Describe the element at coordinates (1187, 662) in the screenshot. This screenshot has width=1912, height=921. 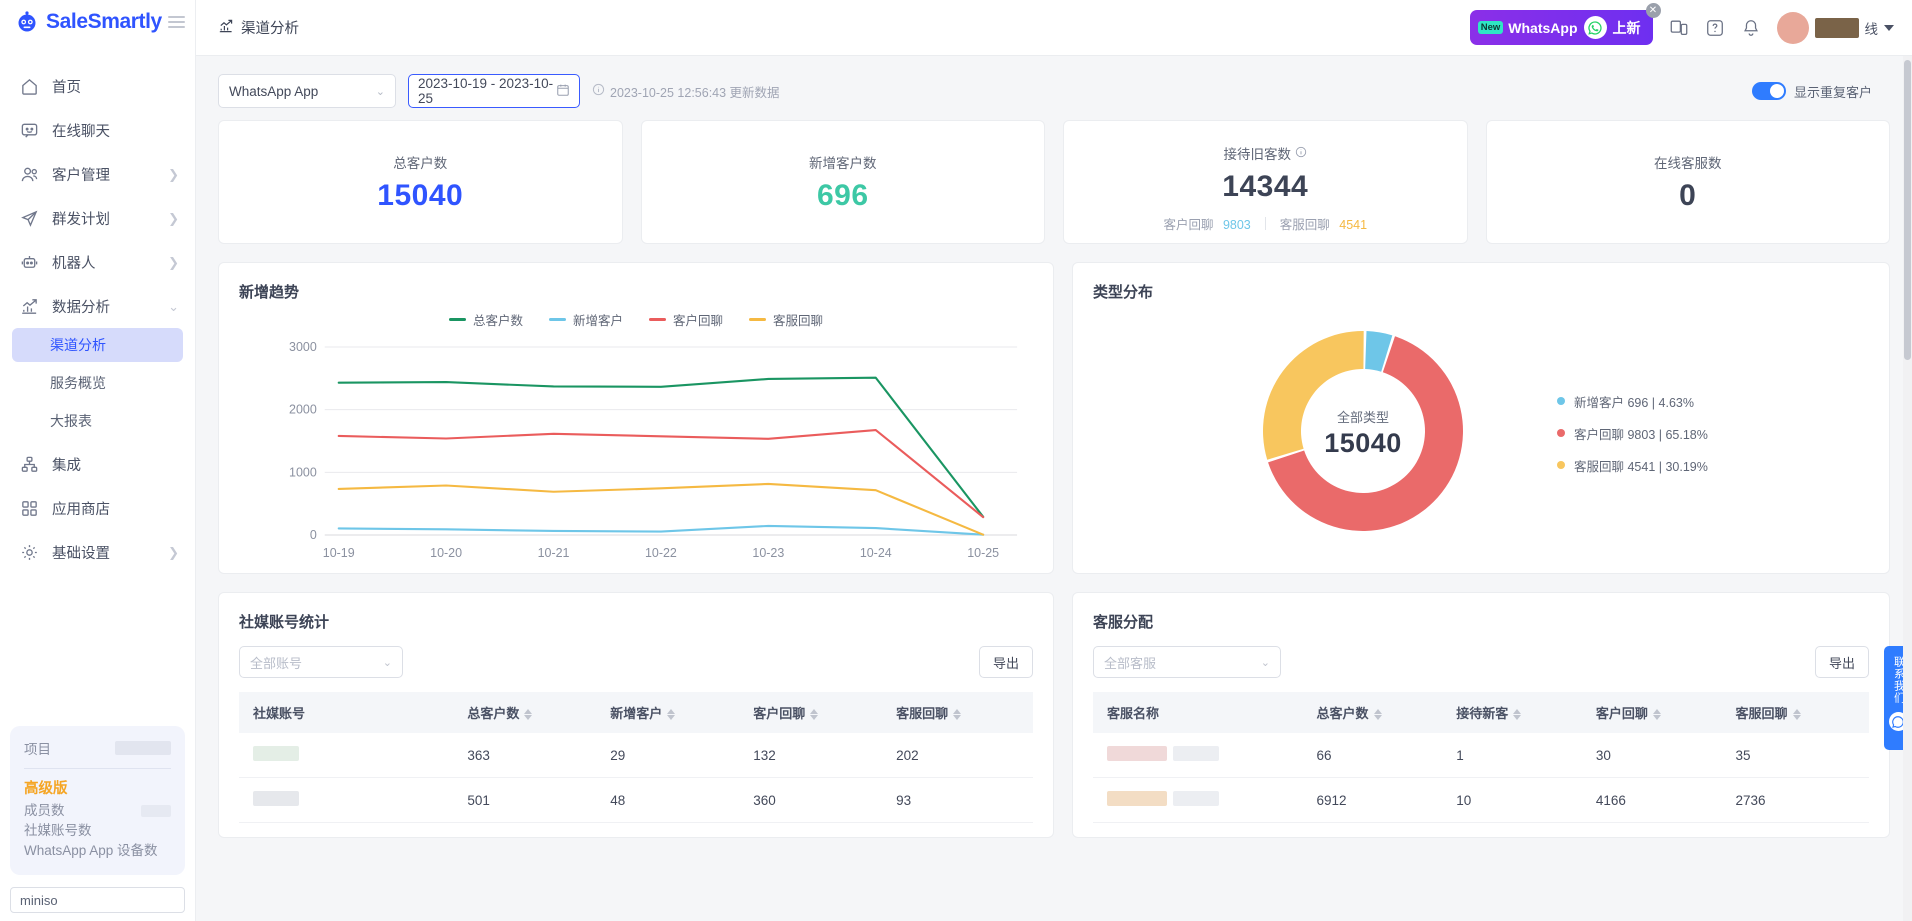
I see `agent-select: 全部客服 ⌄` at that location.